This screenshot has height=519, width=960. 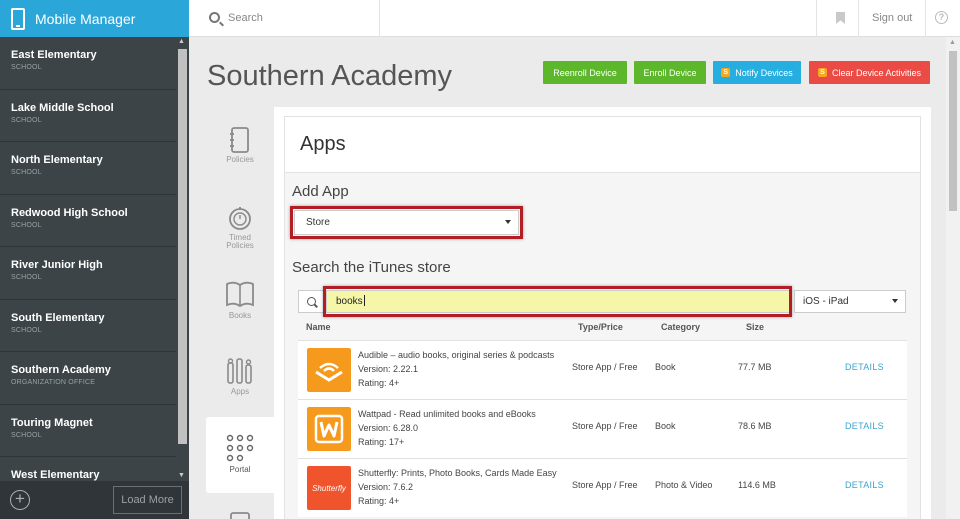 What do you see at coordinates (406, 222) in the screenshot?
I see `highlight-source-select` at bounding box center [406, 222].